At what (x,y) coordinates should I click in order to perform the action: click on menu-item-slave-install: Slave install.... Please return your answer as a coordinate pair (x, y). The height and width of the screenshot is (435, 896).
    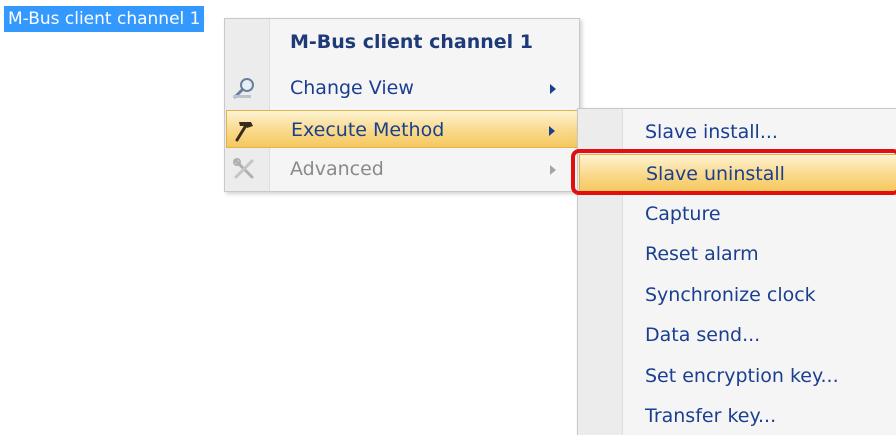
    Looking at the image, I should click on (737, 132).